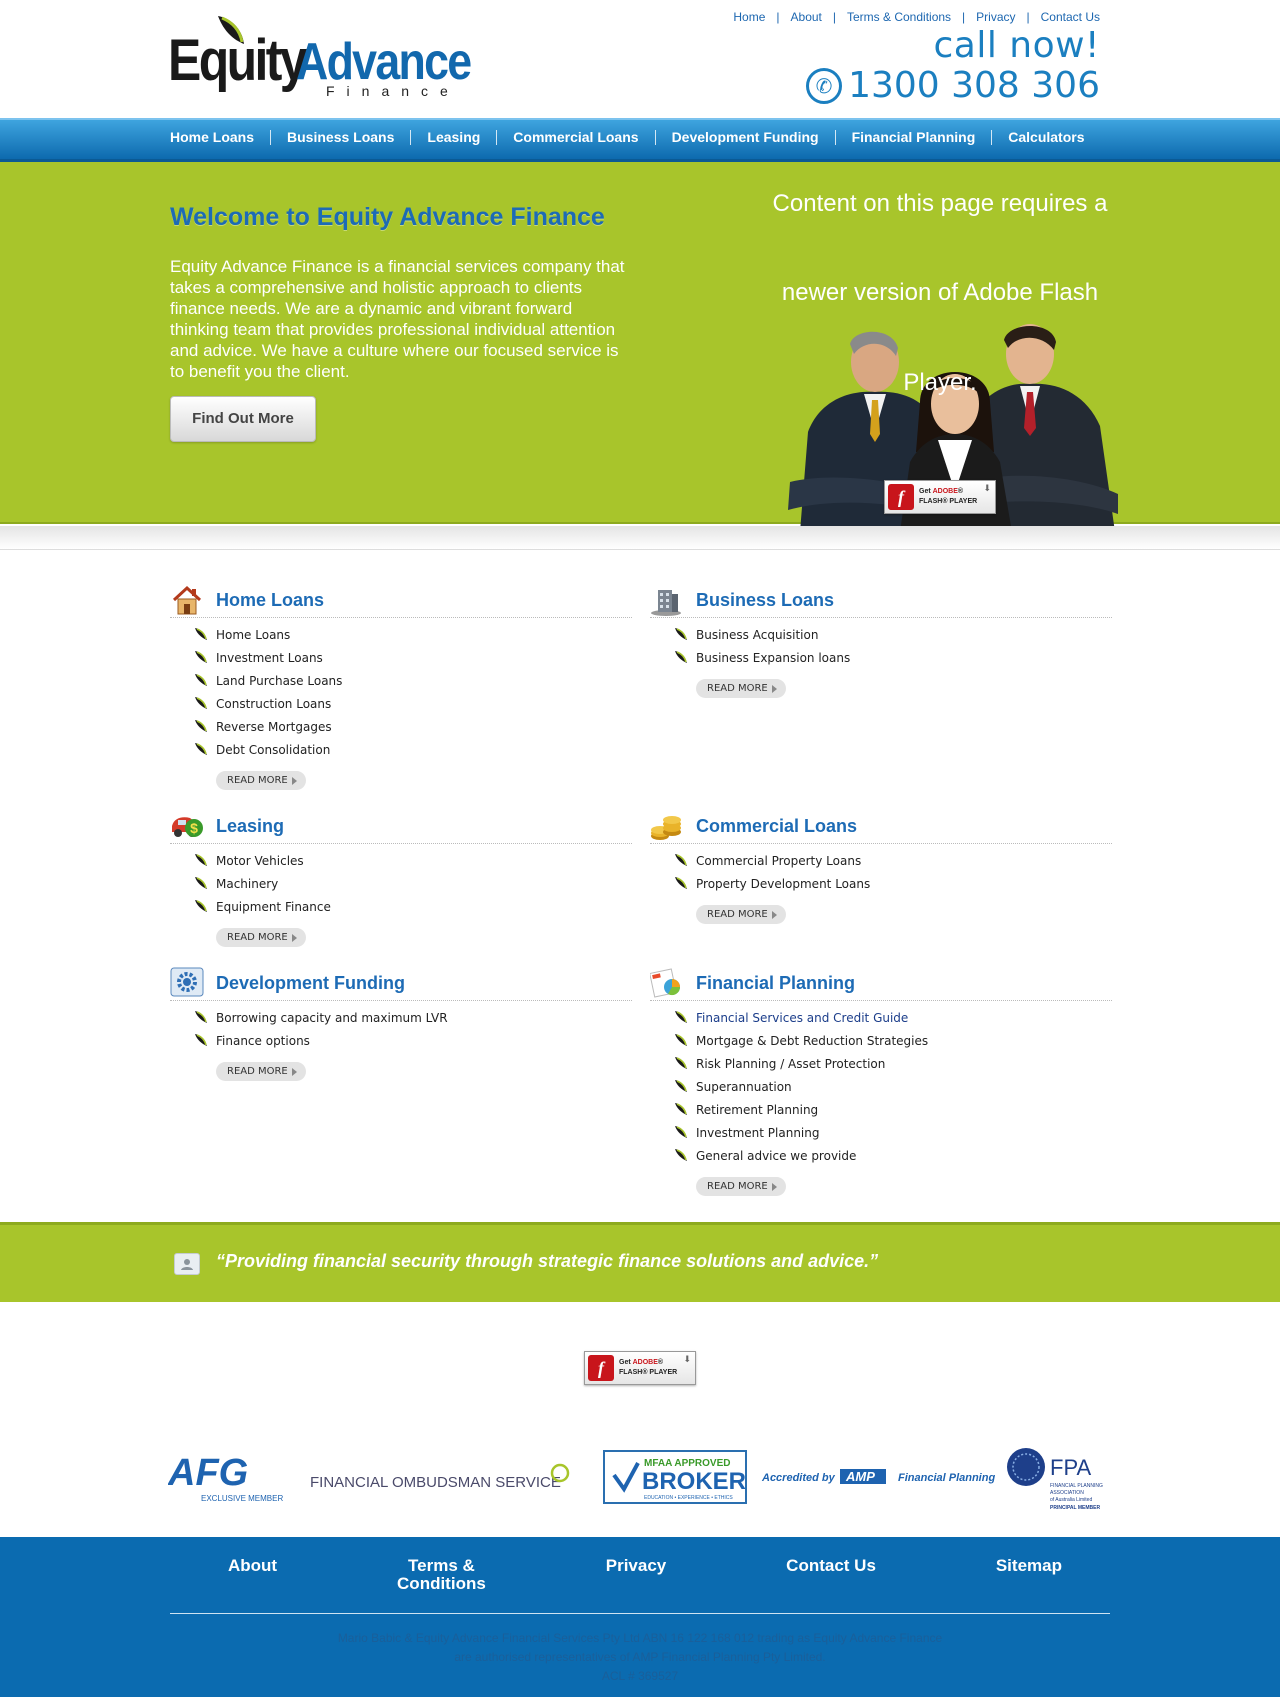 The width and height of the screenshot is (1280, 1697). Describe the element at coordinates (250, 826) in the screenshot. I see `section-title-leasing: Leasing` at that location.